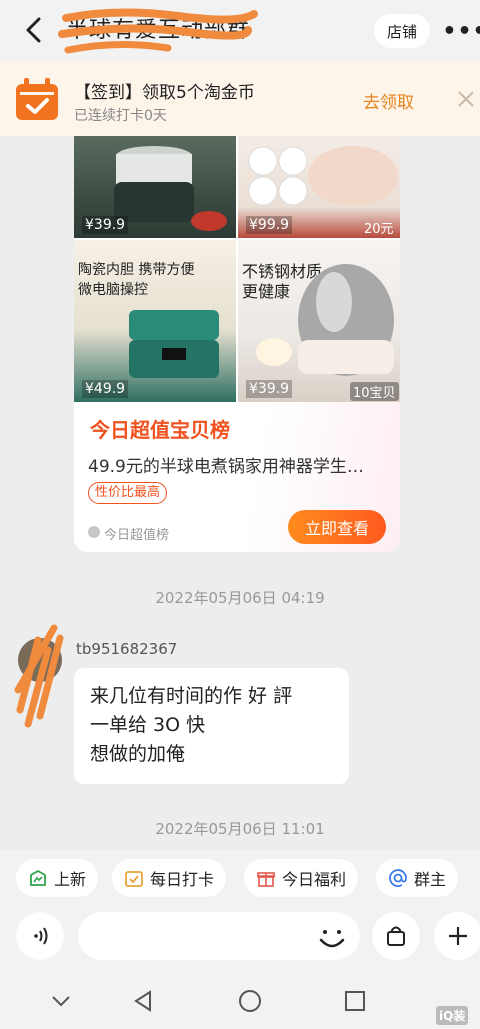 This screenshot has height=1029, width=480. What do you see at coordinates (158, 30) in the screenshot?
I see `group-title: 半球有爱互动部群` at bounding box center [158, 30].